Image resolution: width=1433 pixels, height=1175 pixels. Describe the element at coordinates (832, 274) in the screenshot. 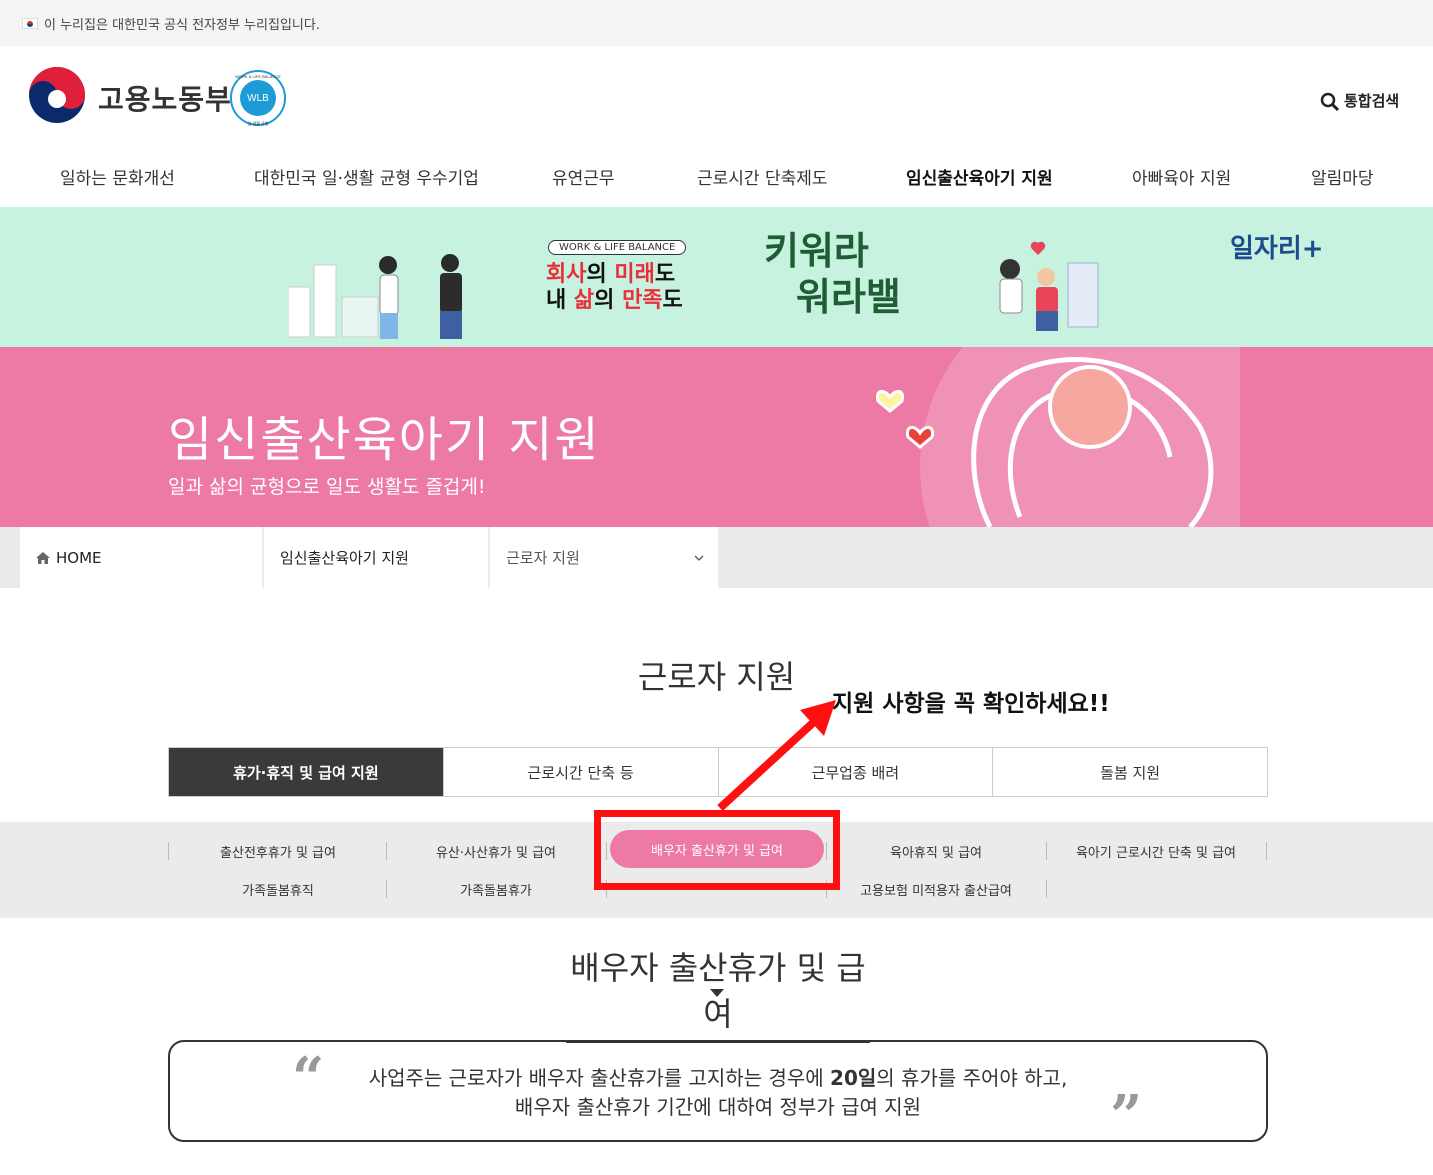

I see `banner-kiwo-logo: 키워라 워라밸` at that location.